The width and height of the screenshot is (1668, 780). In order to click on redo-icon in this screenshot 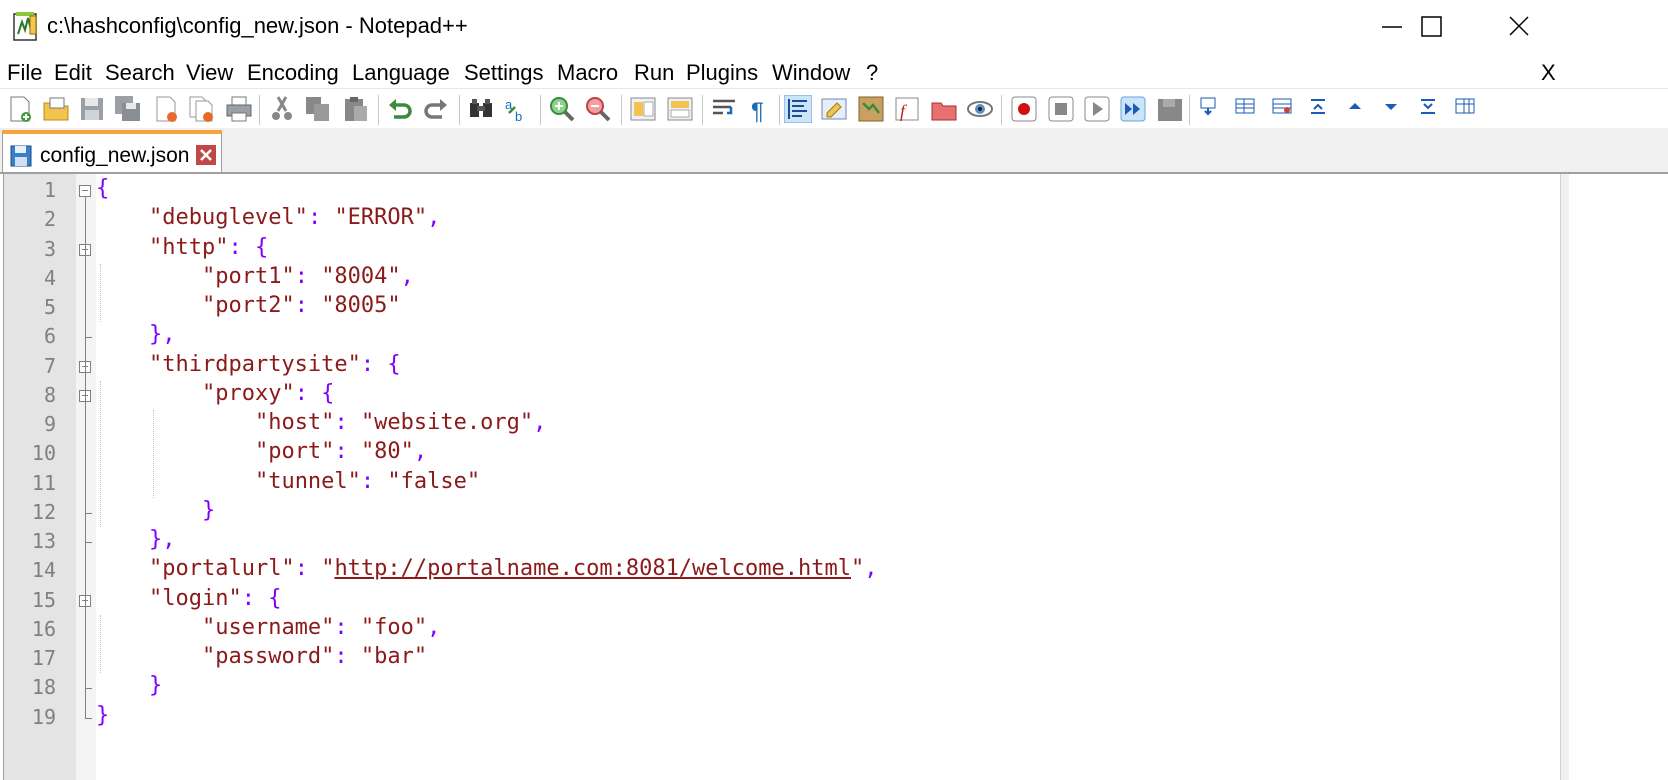, I will do `click(436, 109)`.